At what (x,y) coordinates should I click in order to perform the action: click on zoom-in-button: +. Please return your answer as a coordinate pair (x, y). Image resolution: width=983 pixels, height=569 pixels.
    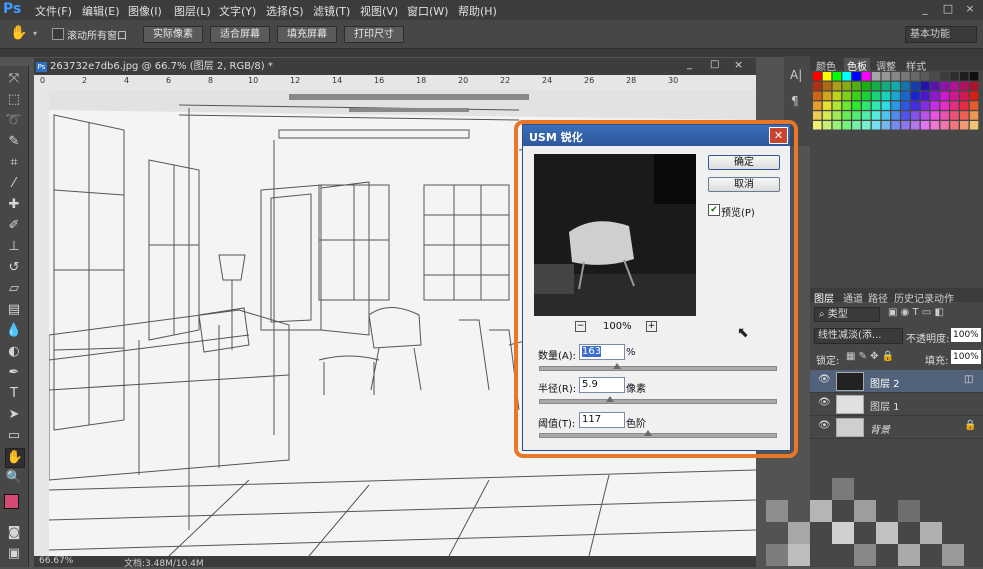
    Looking at the image, I should click on (651, 326).